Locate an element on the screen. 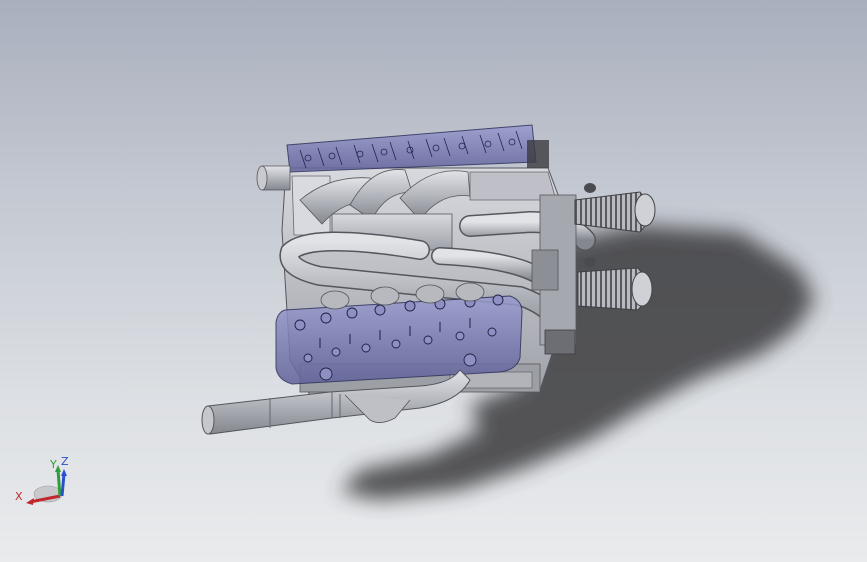  air-filter-upper is located at coordinates (615, 208).